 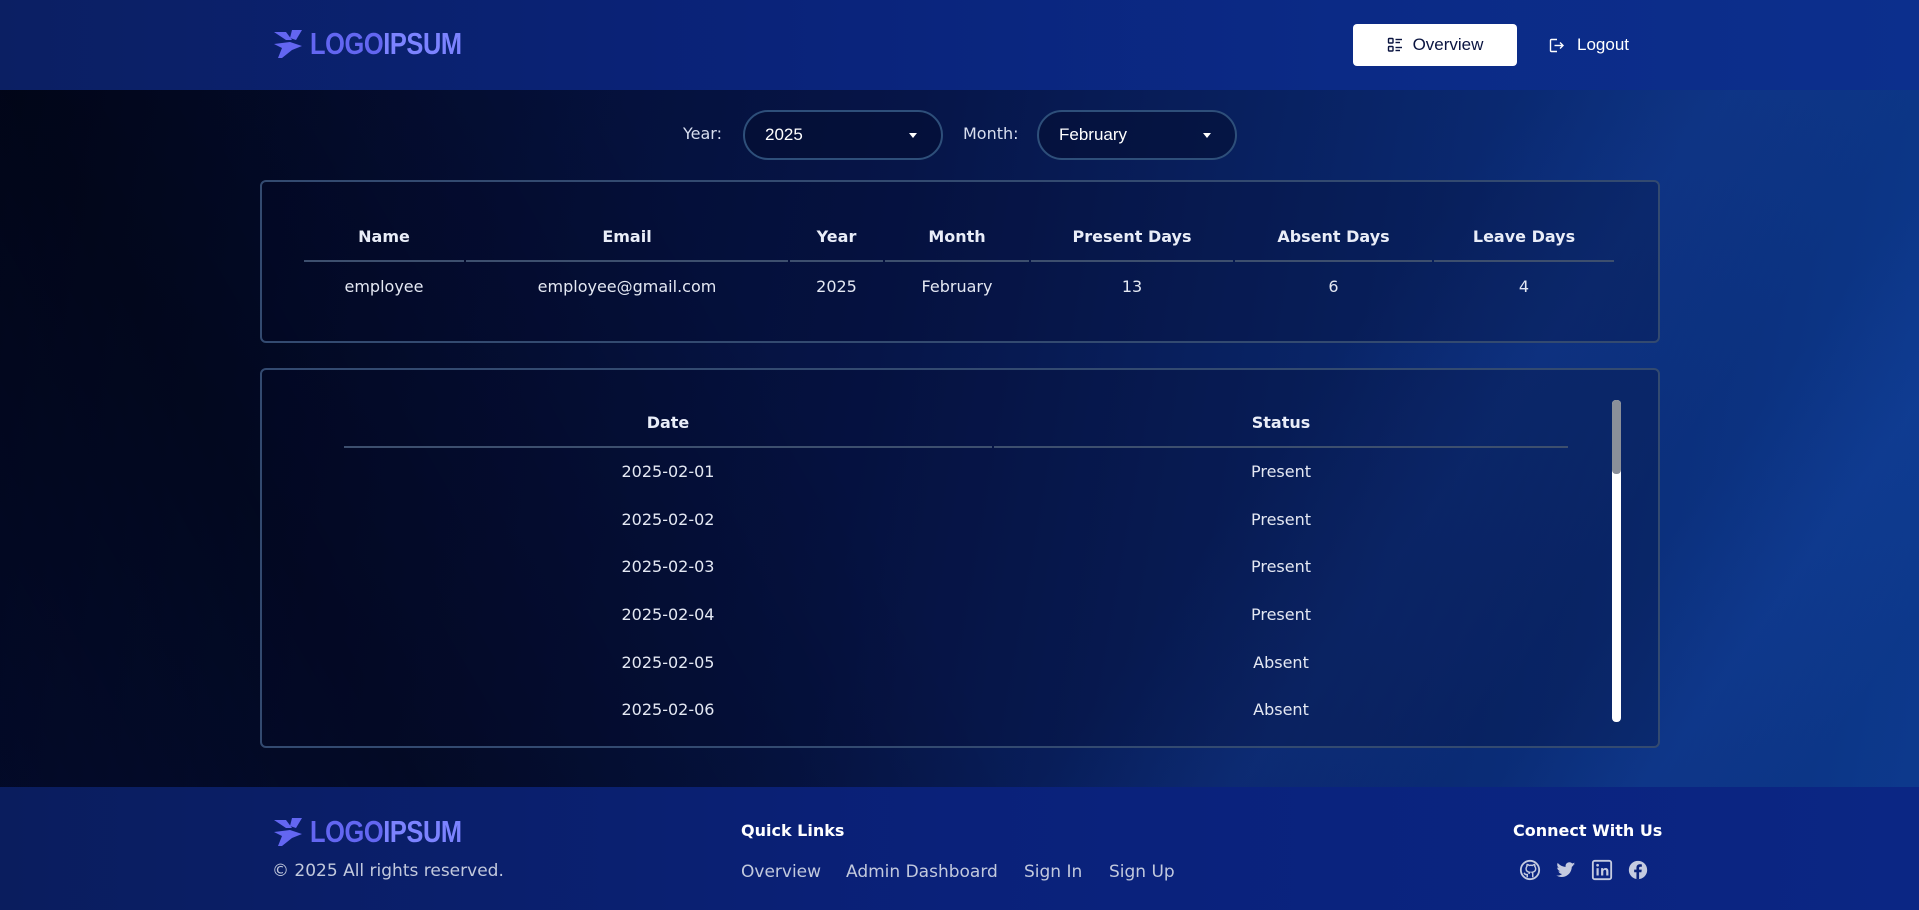 I want to click on footer-link-overview: Overview, so click(x=781, y=872).